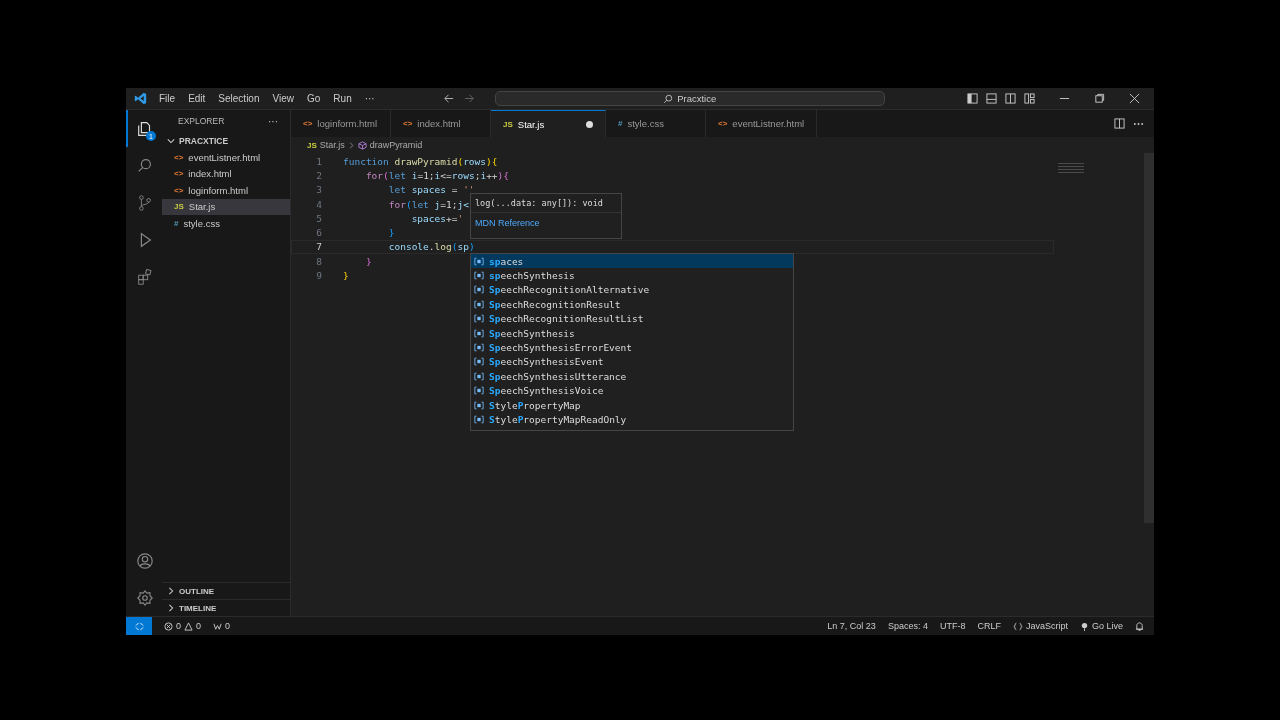  I want to click on line-number: 7, so click(319, 247).